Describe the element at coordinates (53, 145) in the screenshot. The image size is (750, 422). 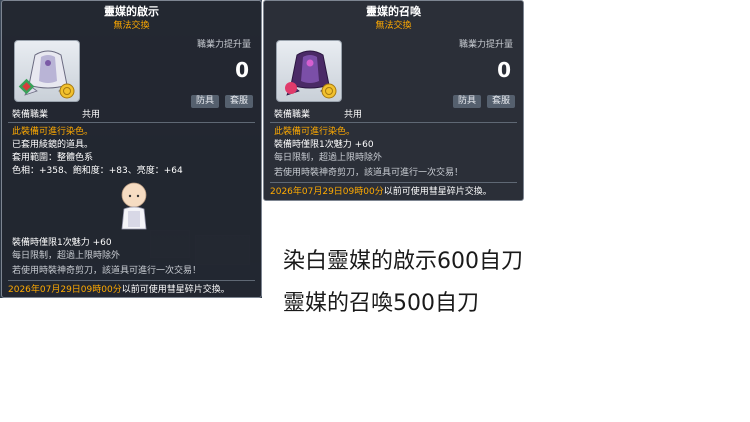
I see `dye-applied: 已套用綾鏡的道具。` at that location.